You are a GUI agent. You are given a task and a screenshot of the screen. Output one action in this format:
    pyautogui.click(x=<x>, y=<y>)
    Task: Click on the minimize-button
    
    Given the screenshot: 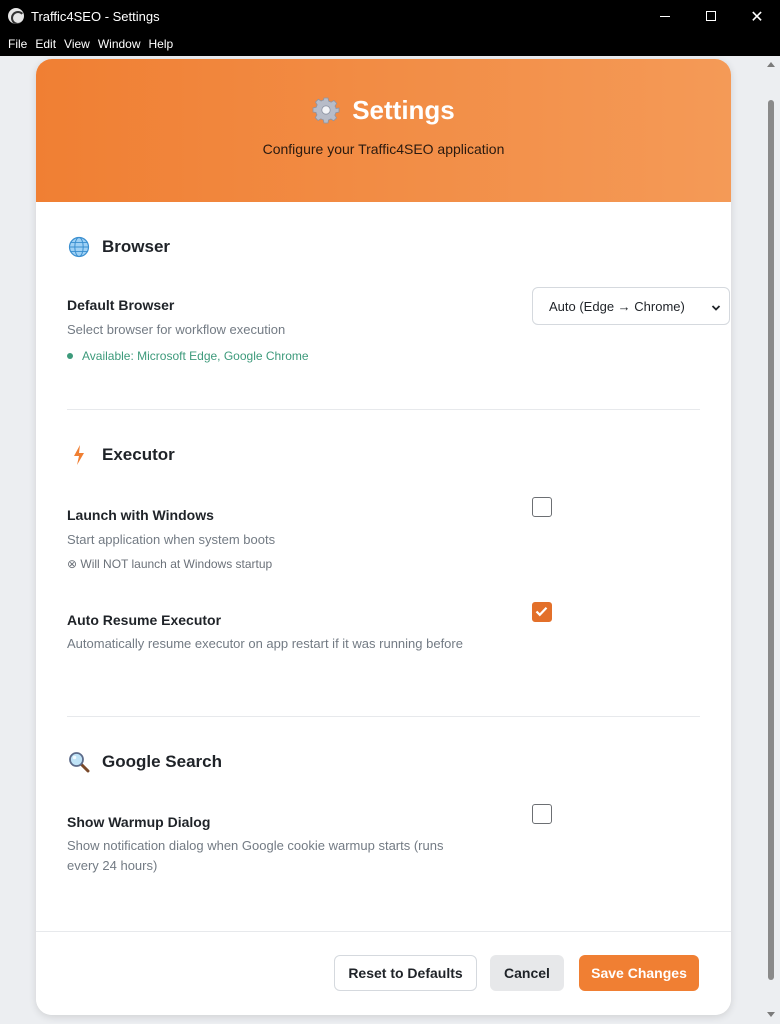 What is the action you would take?
    pyautogui.click(x=665, y=16)
    